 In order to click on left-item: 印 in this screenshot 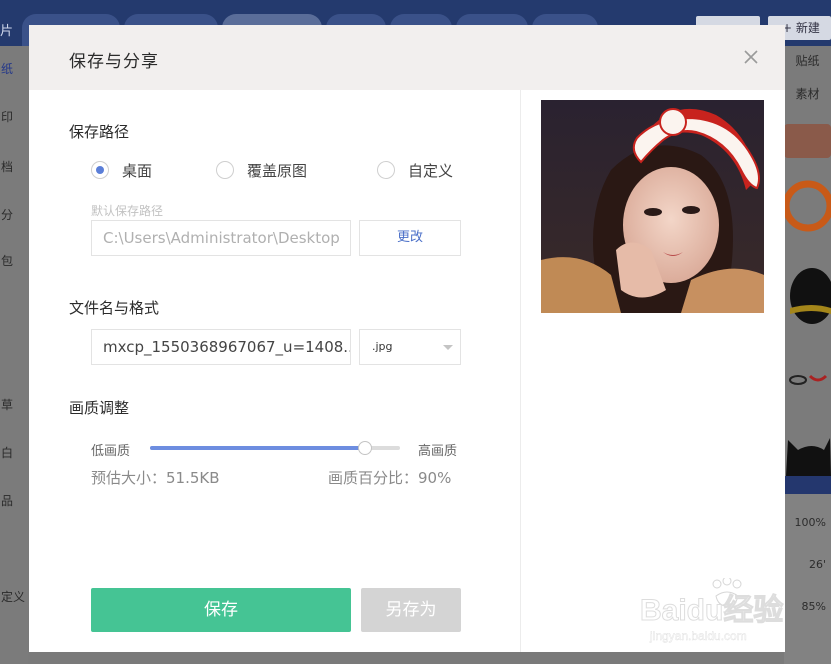, I will do `click(14, 116)`.